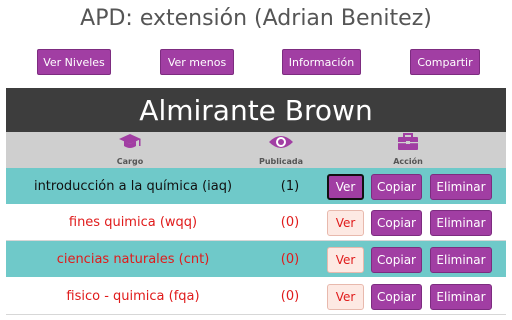  Describe the element at coordinates (445, 62) in the screenshot. I see `compartir-button: Compartir` at that location.